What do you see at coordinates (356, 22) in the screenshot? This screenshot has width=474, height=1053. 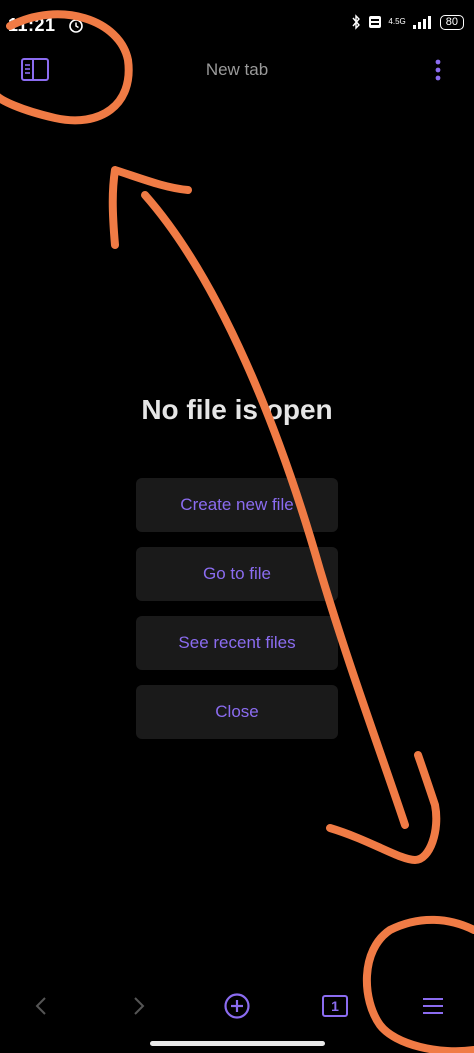 I see `bluetooth-icon` at bounding box center [356, 22].